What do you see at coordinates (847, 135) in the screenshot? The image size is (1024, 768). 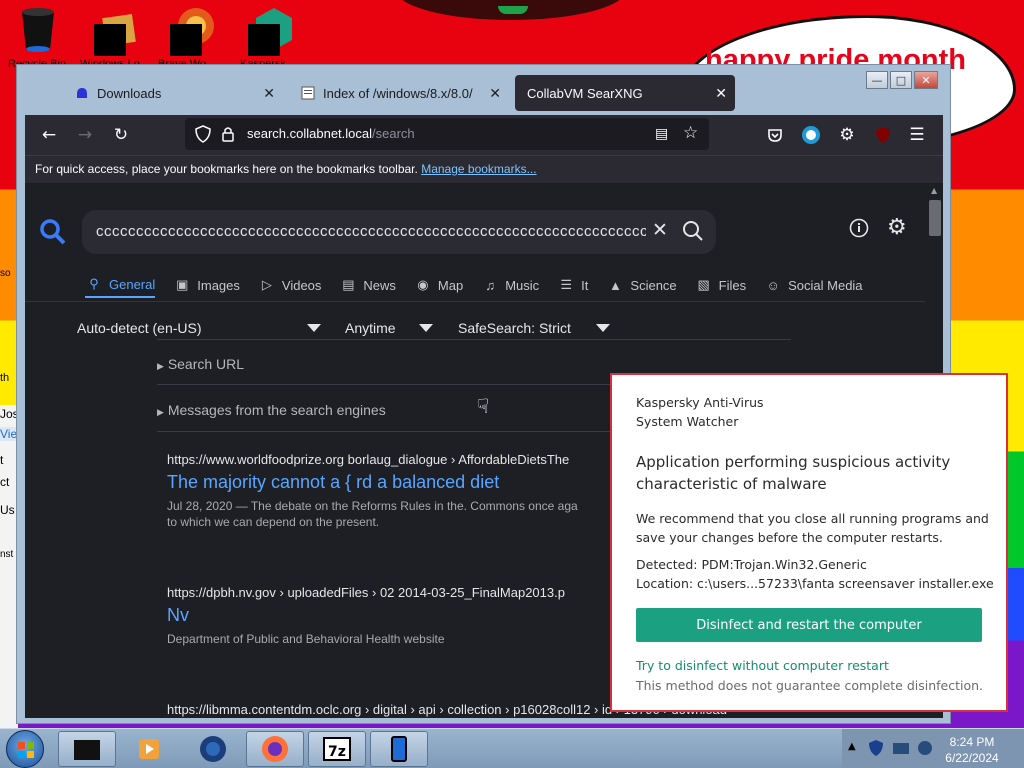 I see `extensions-icon: ⚙` at bounding box center [847, 135].